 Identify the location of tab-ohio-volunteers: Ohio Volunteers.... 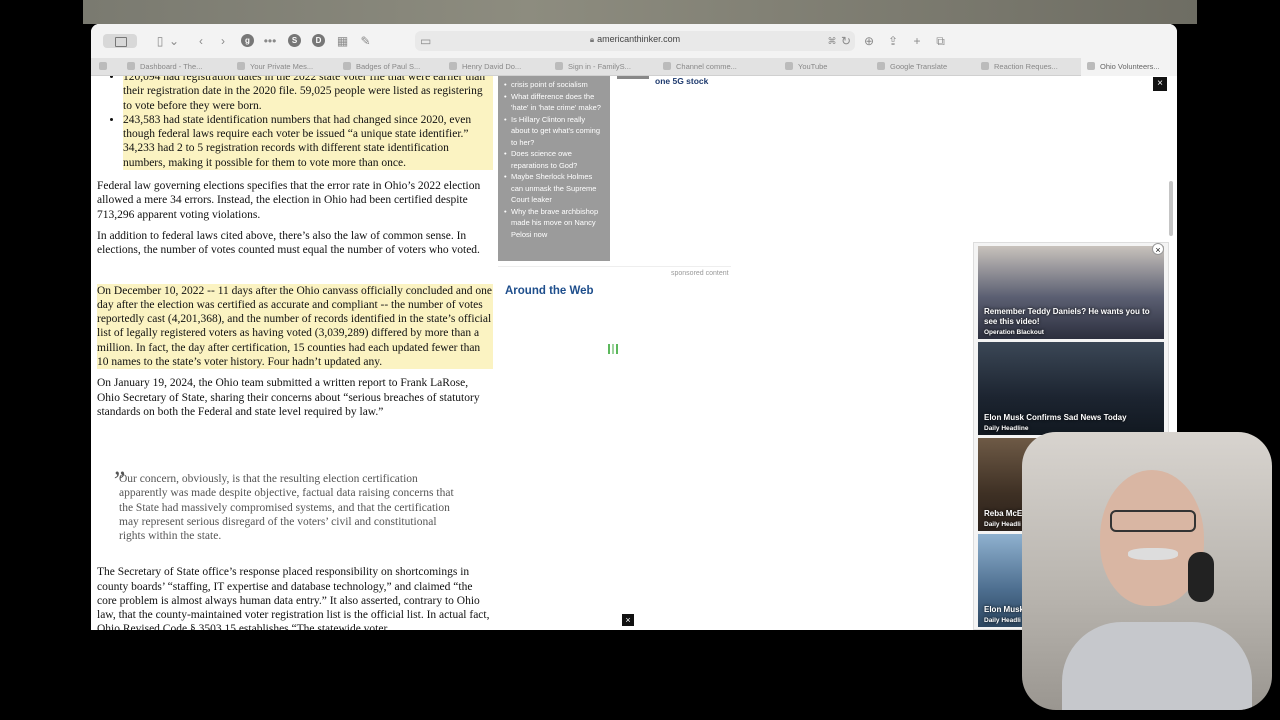
(1129, 67).